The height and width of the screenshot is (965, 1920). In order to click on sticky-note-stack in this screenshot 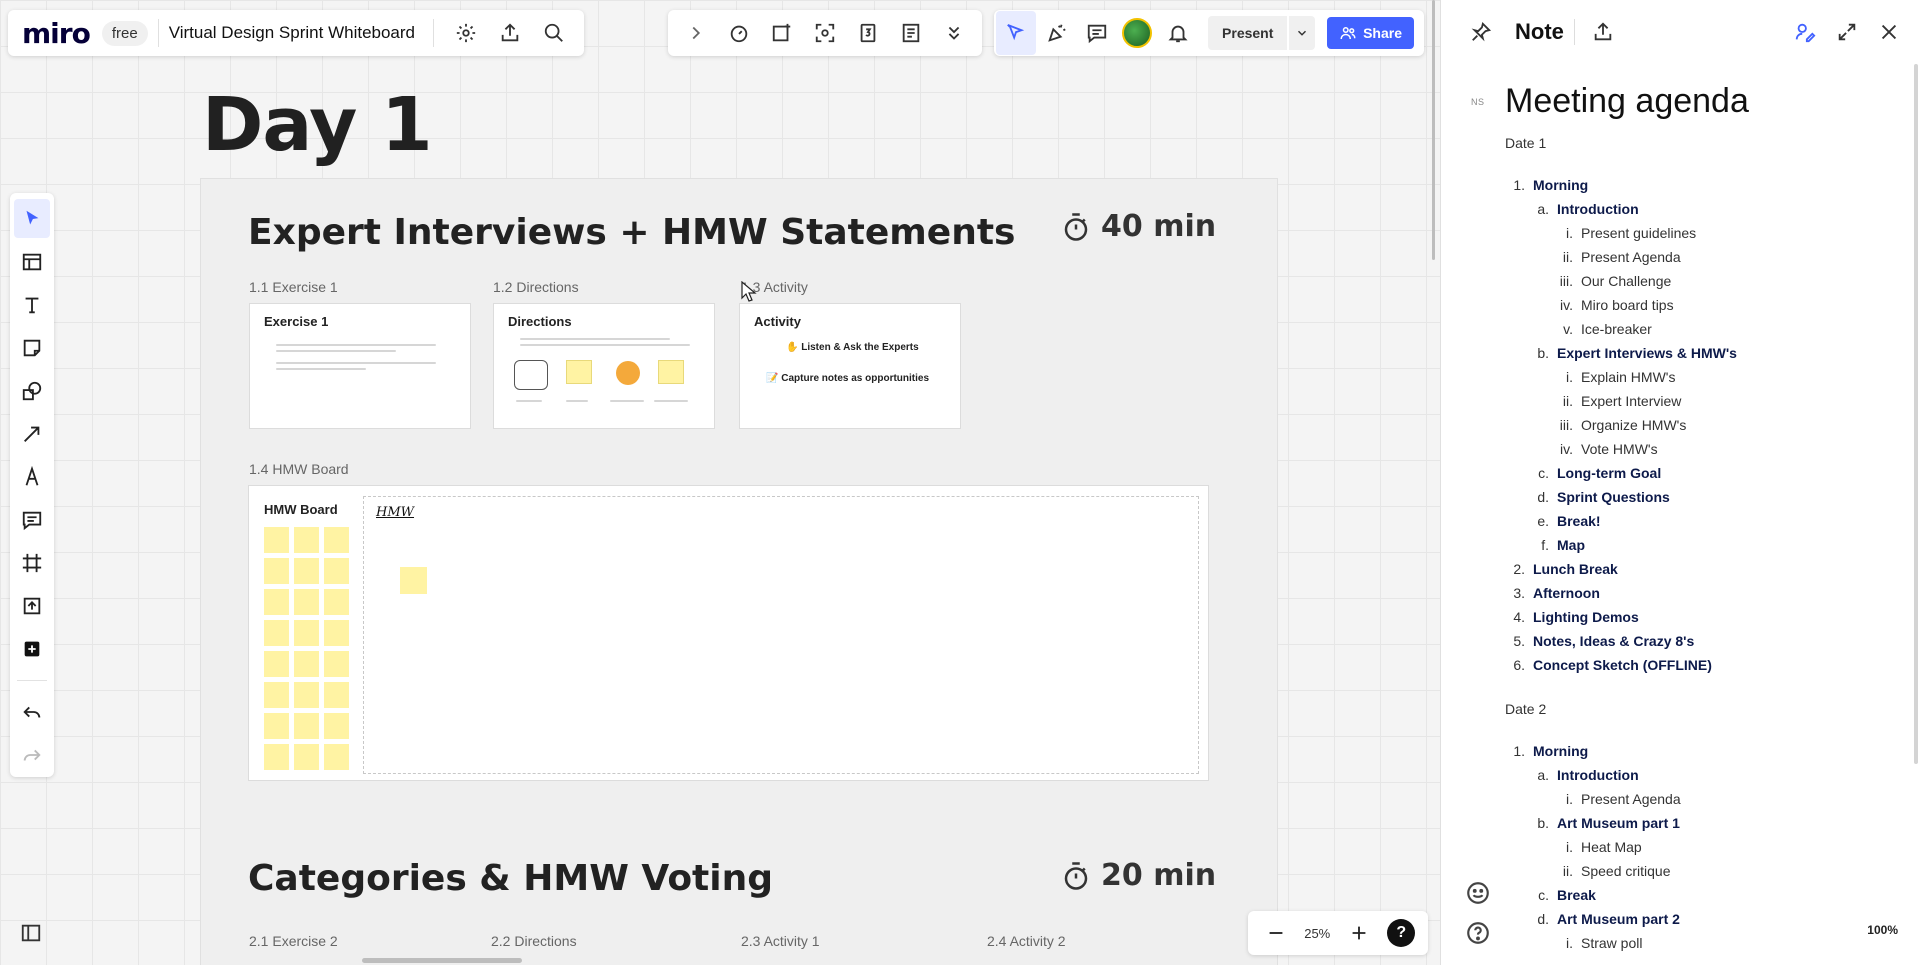, I will do `click(306, 648)`.